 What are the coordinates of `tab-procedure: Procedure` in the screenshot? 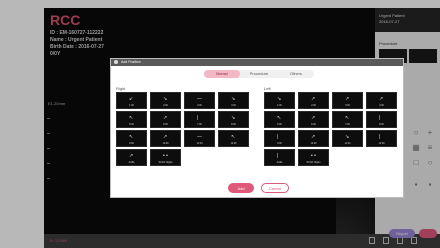 It's located at (259, 74).